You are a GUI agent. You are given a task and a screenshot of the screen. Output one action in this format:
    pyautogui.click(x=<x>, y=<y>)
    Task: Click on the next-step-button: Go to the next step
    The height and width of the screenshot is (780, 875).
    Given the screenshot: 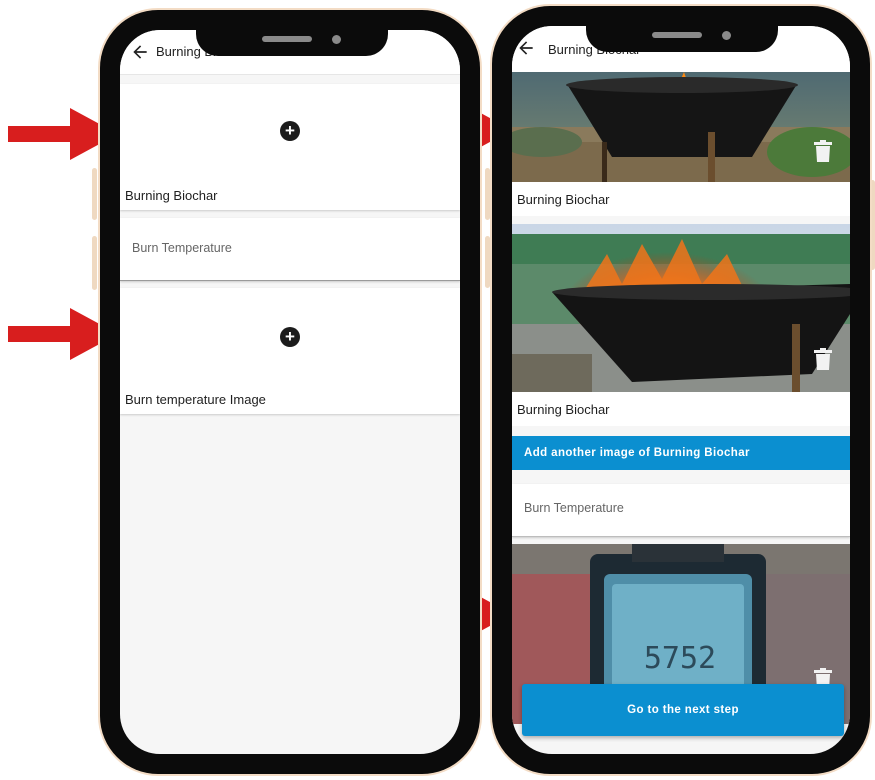 What is the action you would take?
    pyautogui.click(x=683, y=710)
    